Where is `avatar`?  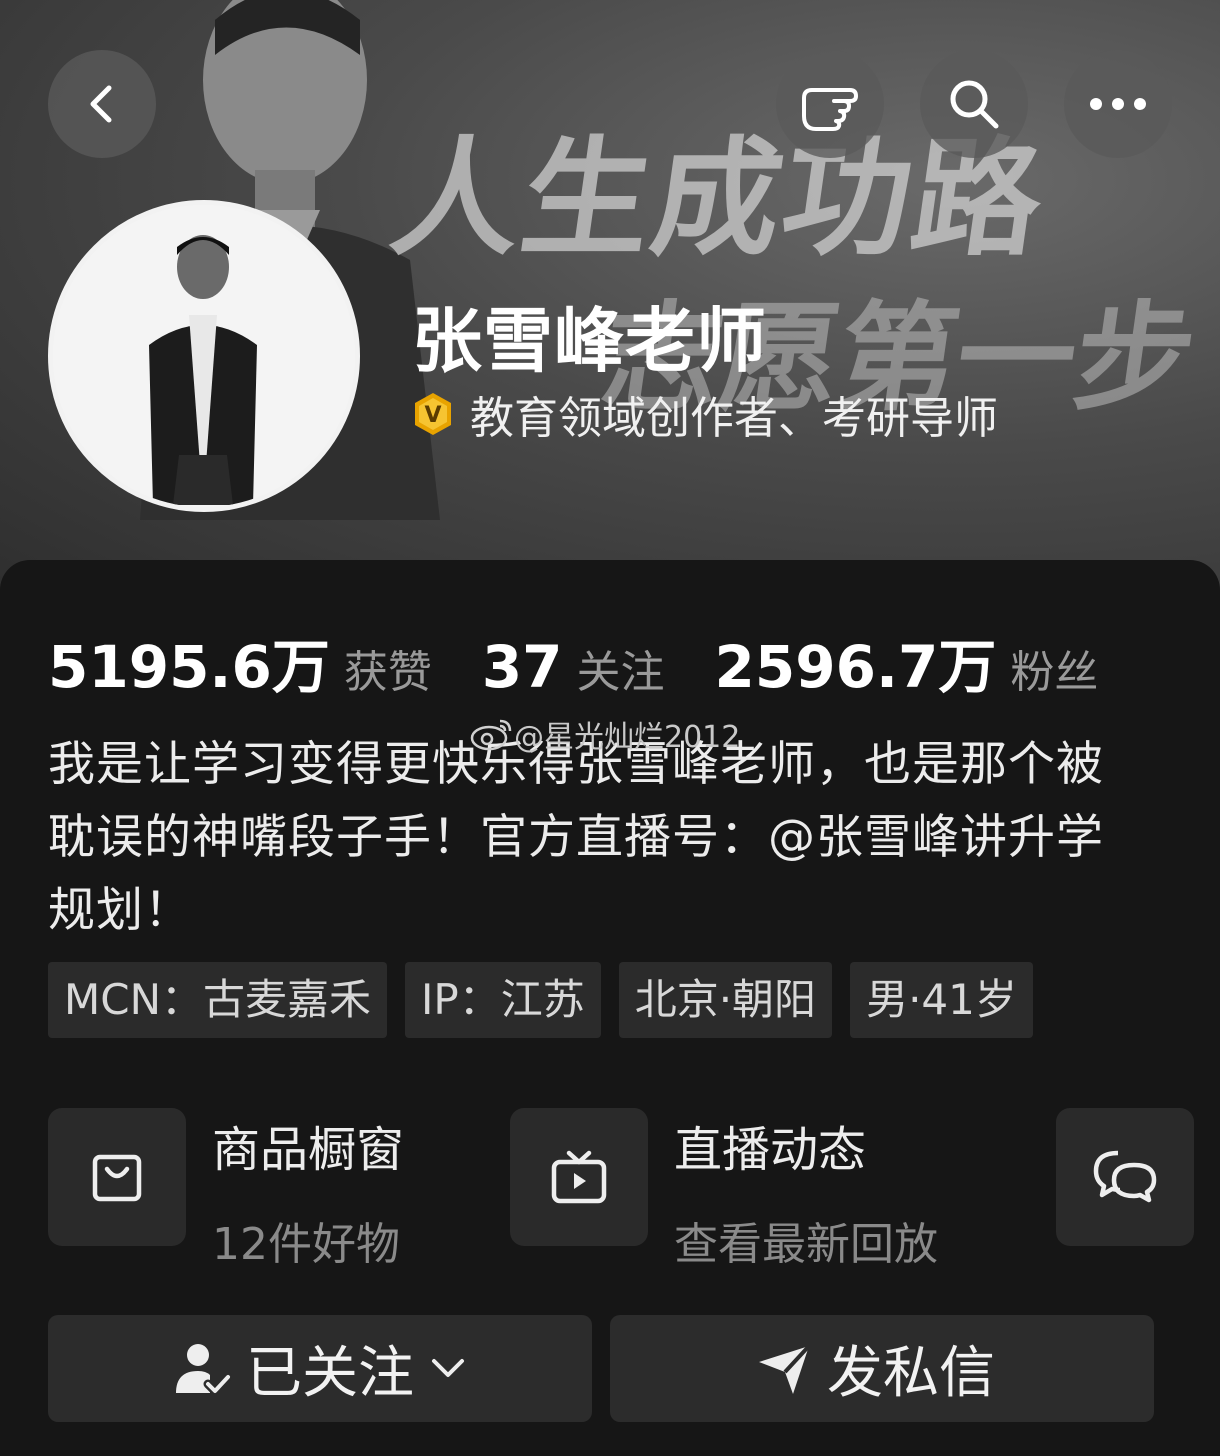
avatar is located at coordinates (204, 356).